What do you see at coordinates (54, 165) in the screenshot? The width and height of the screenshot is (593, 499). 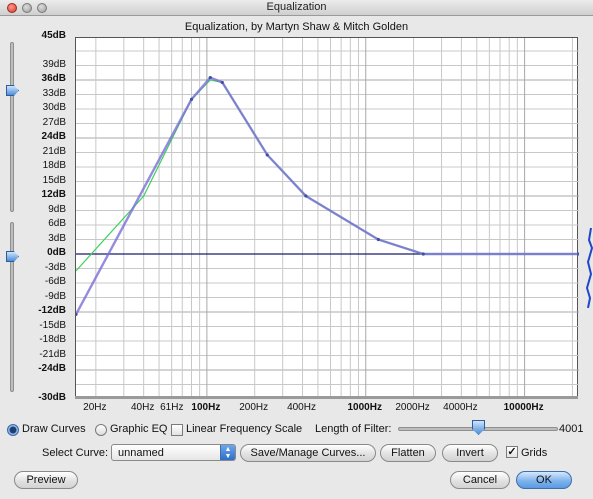 I see `y-axis-label: 18dB` at bounding box center [54, 165].